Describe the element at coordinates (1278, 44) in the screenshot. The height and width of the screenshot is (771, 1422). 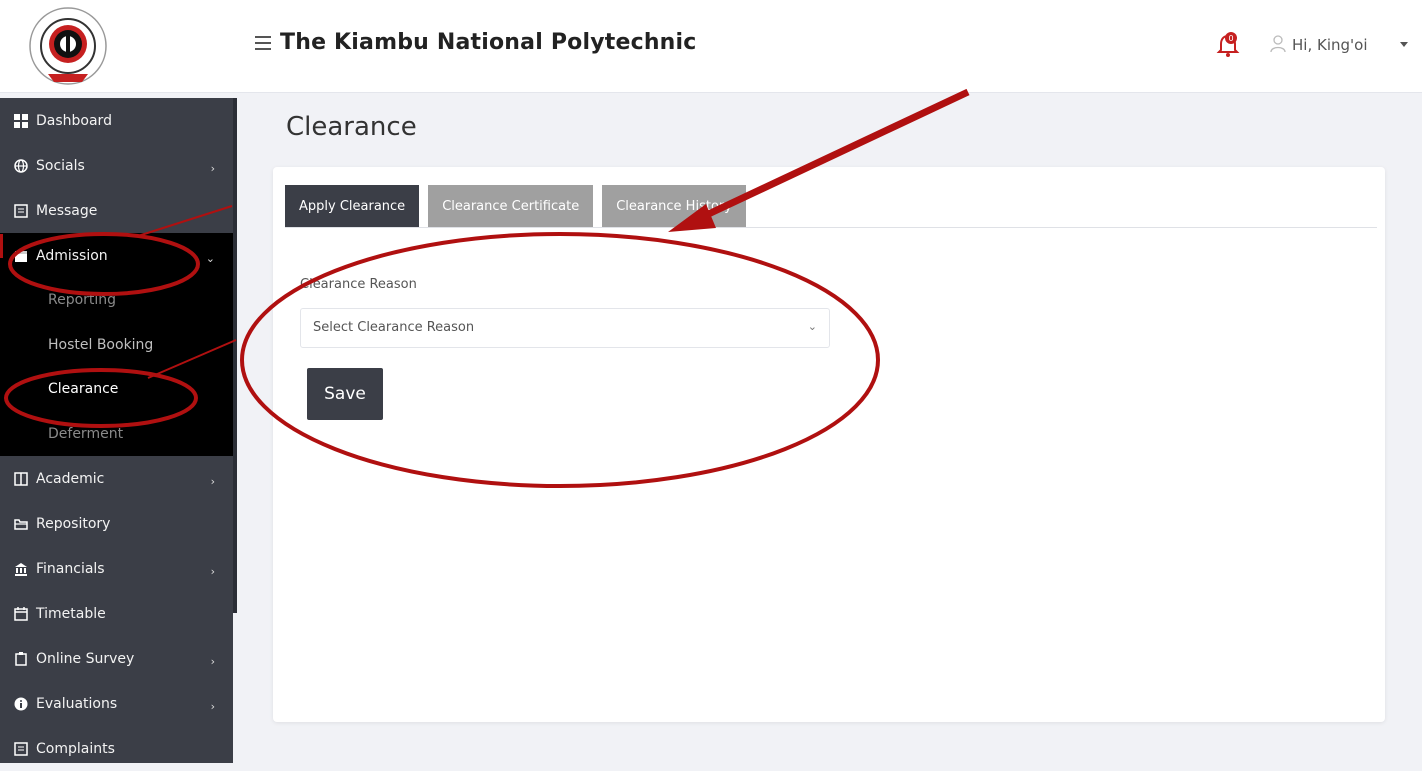
I see `user-icon` at that location.